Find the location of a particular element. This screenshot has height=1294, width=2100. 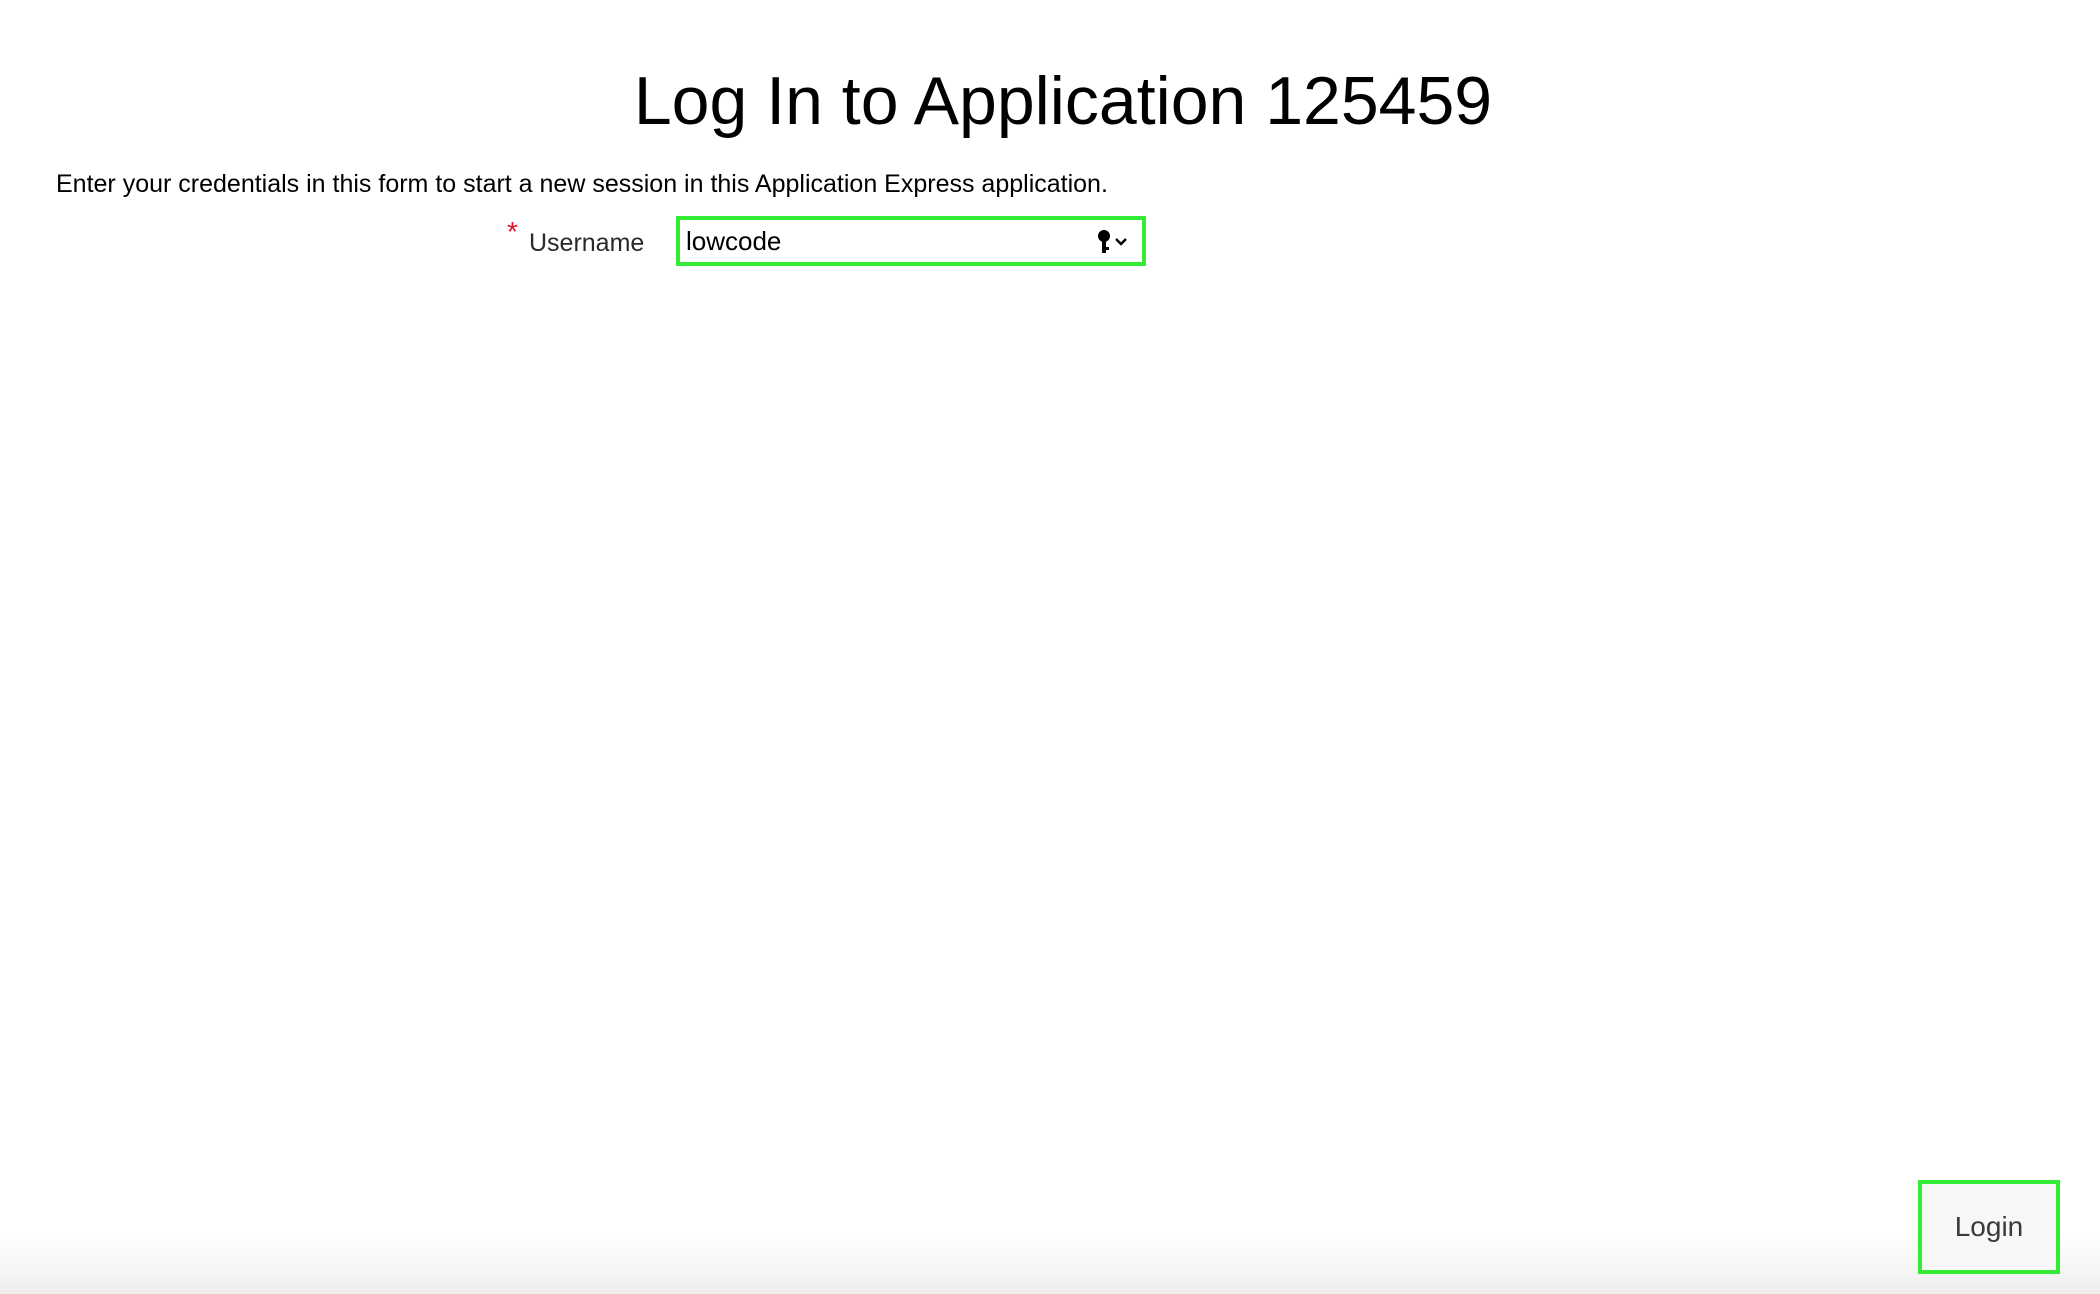

autofill-key-icon is located at coordinates (1114, 242).